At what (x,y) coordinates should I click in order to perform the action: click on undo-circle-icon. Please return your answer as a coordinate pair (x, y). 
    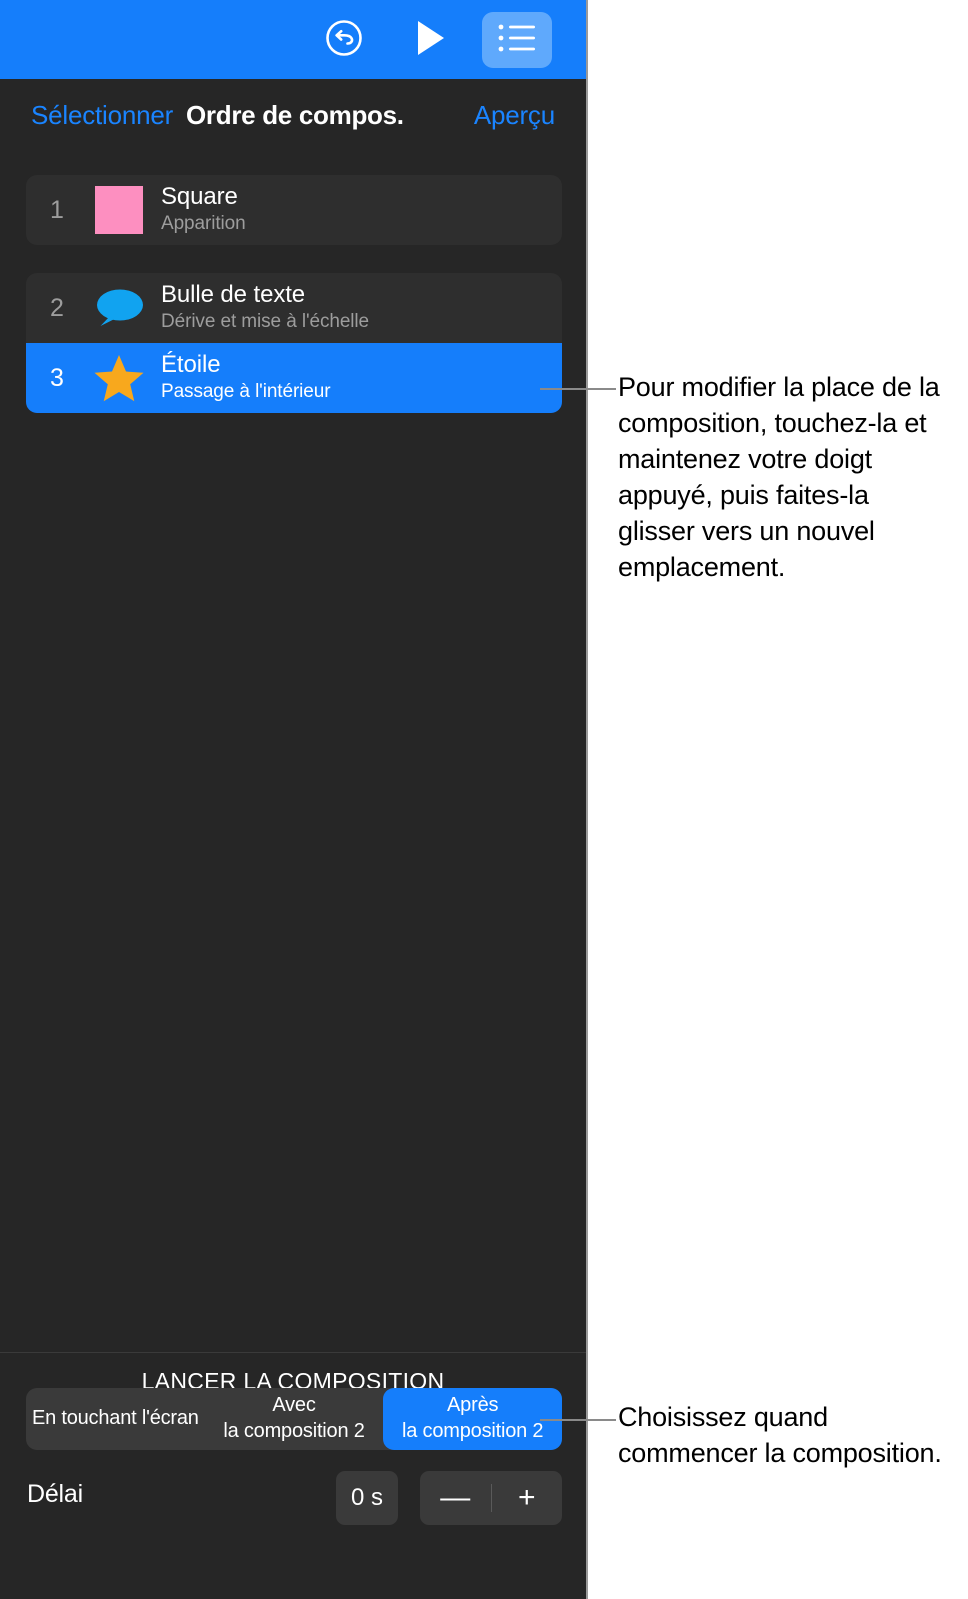
    Looking at the image, I should click on (344, 40).